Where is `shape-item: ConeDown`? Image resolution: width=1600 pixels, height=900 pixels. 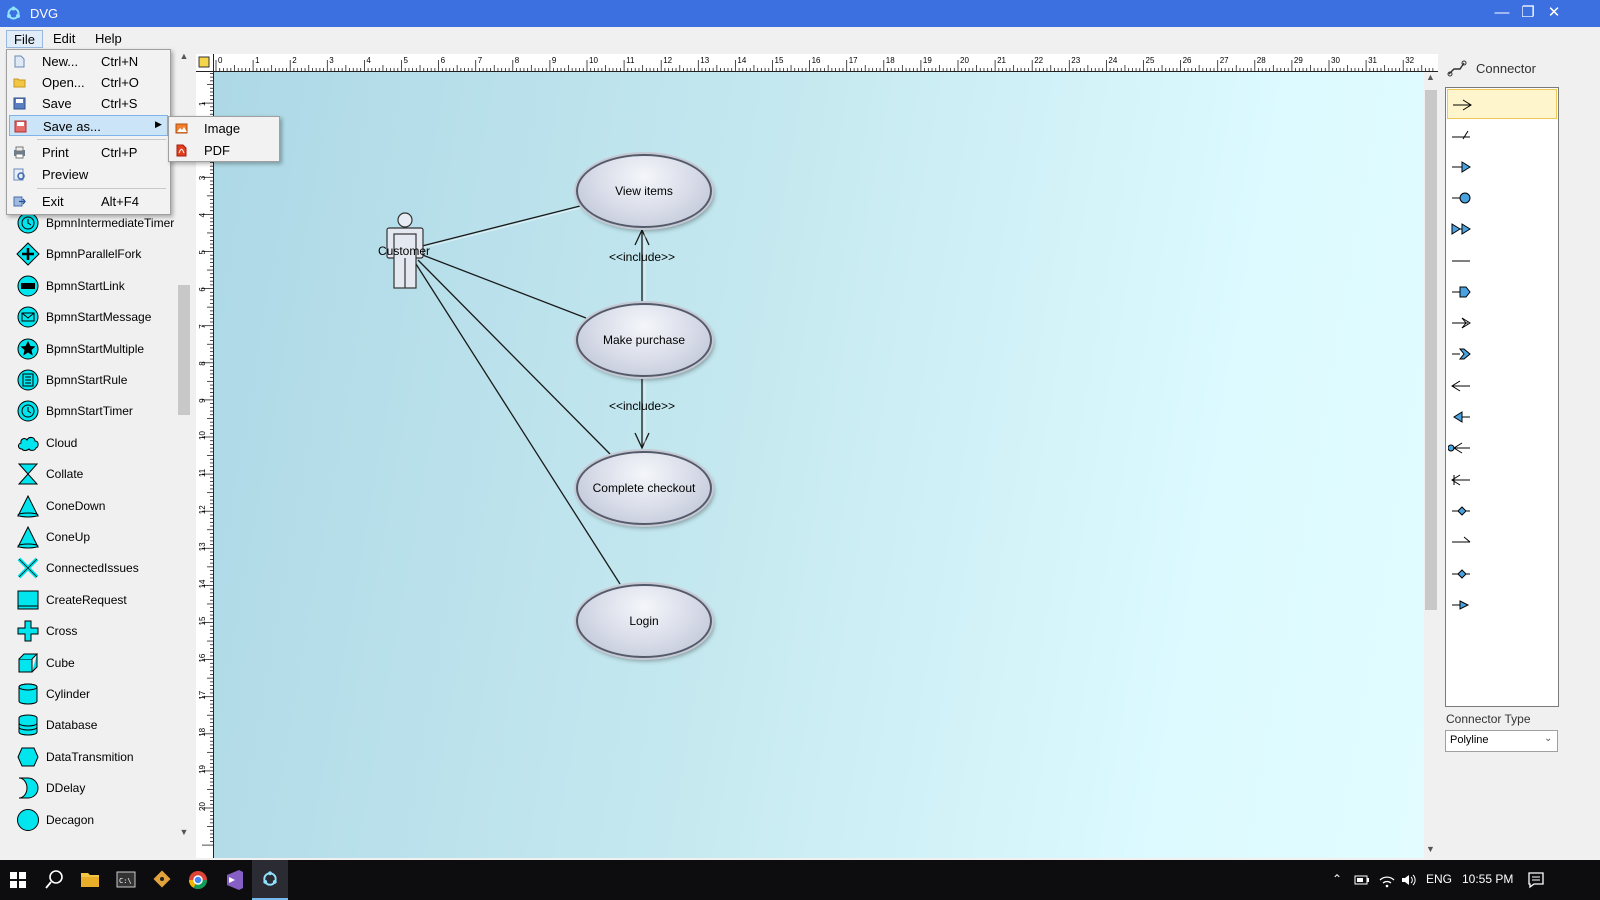
shape-item: ConeDown is located at coordinates (98, 506).